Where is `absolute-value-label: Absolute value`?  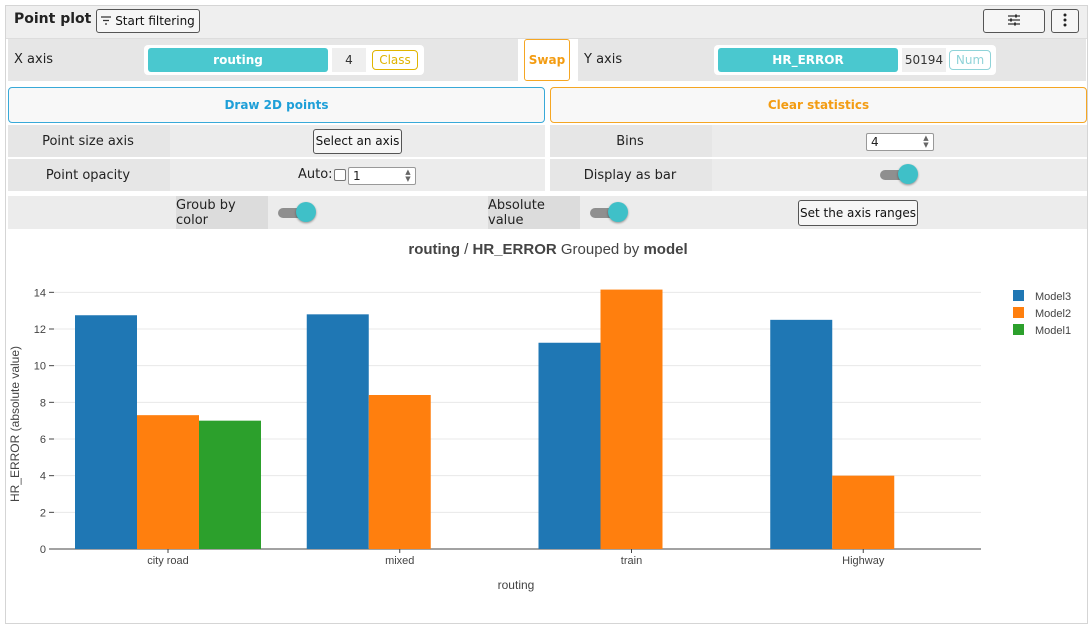
absolute-value-label: Absolute value is located at coordinates (534, 212).